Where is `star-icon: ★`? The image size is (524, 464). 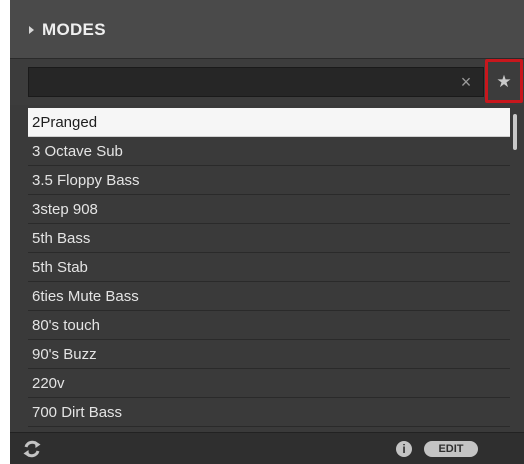 star-icon: ★ is located at coordinates (504, 81).